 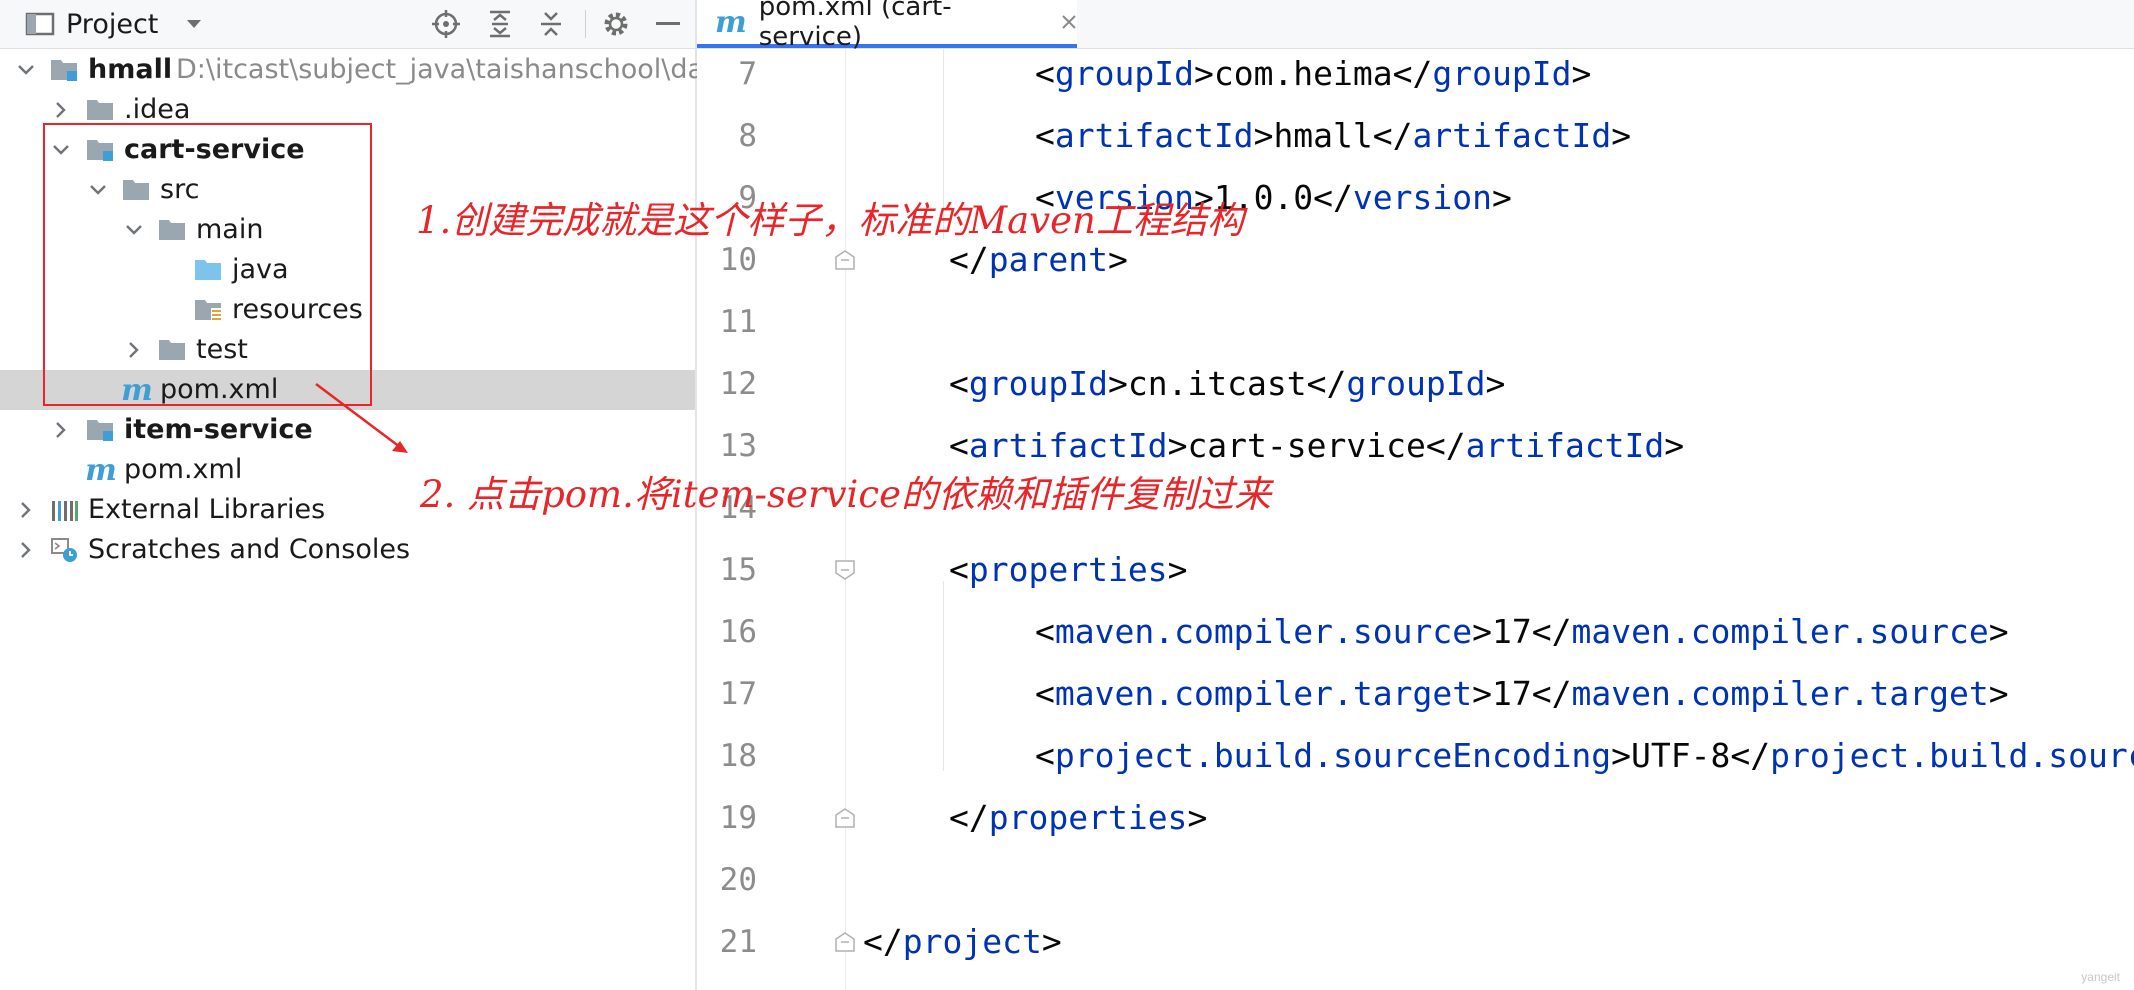 I want to click on line-number: 20, so click(x=738, y=880).